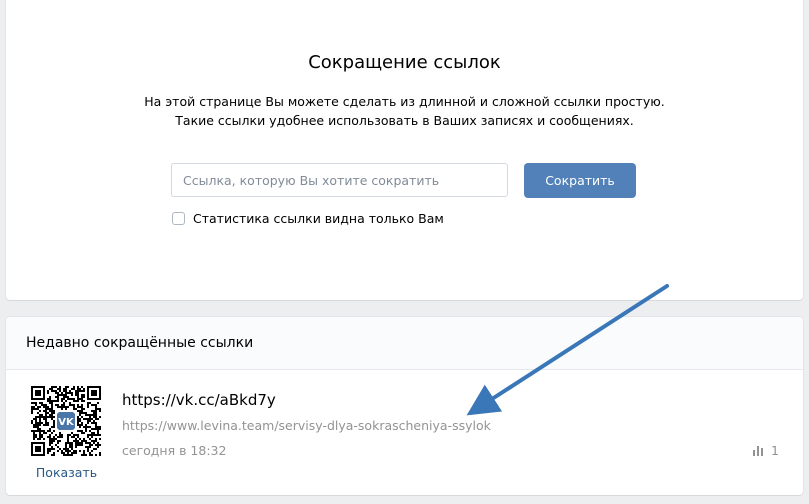 The image size is (809, 504). Describe the element at coordinates (339, 180) in the screenshot. I see `url-input` at that location.